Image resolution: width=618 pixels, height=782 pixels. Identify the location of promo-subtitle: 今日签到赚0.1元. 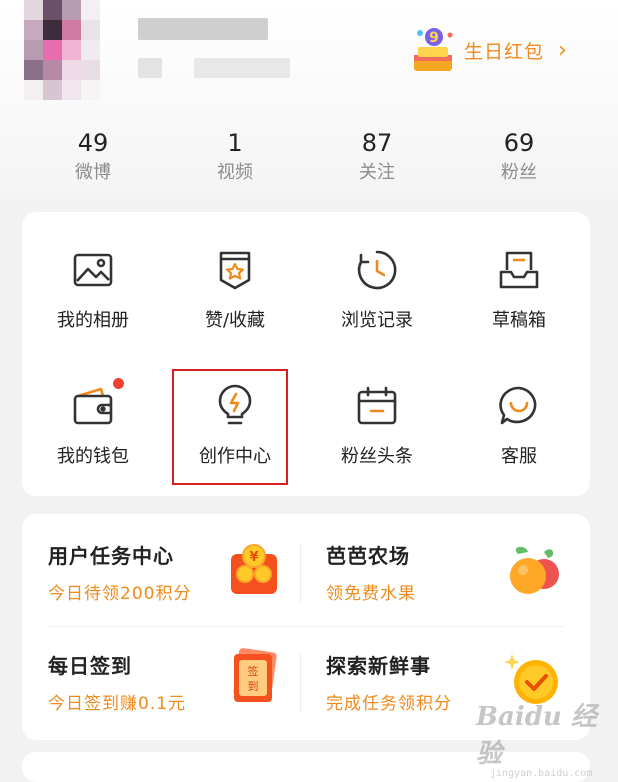
(117, 704).